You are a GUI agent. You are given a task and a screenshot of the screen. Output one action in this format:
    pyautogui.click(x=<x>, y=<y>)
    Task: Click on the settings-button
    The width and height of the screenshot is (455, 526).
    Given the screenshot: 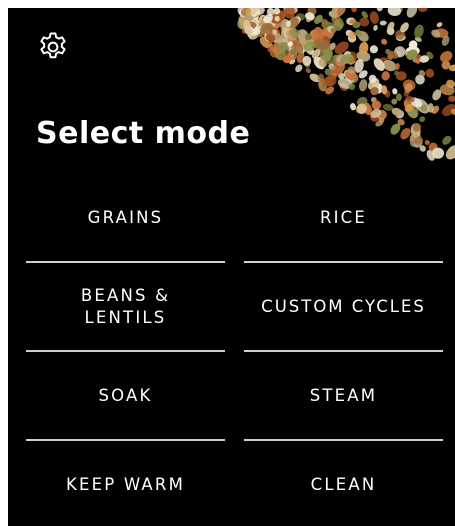 What is the action you would take?
    pyautogui.click(x=53, y=47)
    